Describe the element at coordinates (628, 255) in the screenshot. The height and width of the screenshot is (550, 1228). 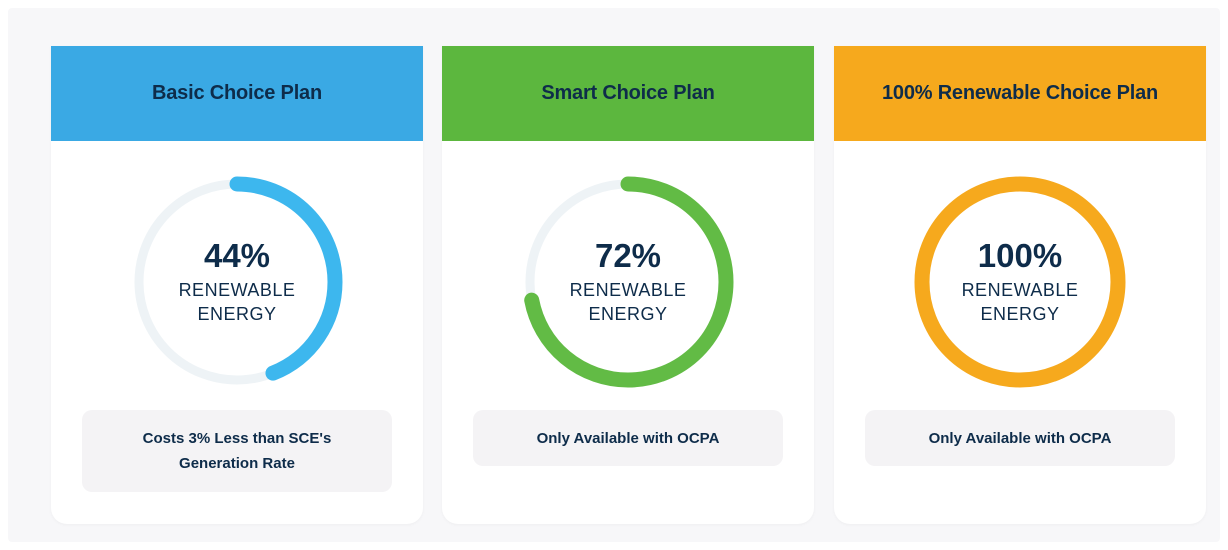
I see `renewable-percent: 72%` at that location.